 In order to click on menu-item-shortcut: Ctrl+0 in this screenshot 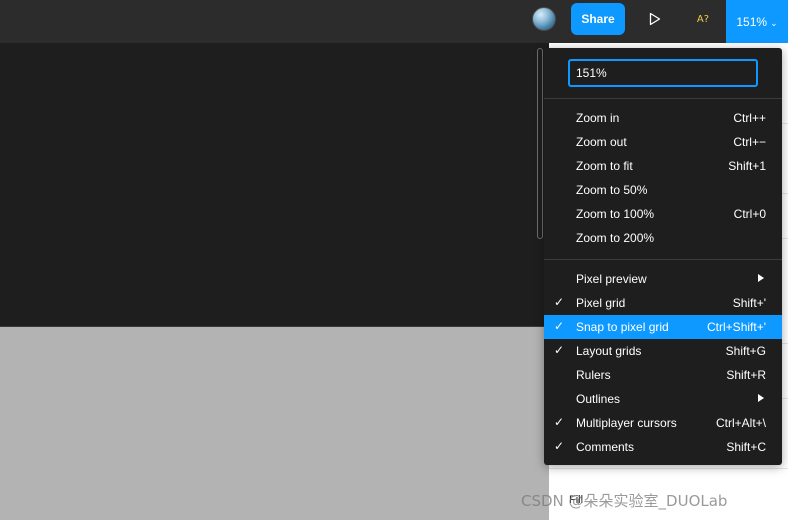, I will do `click(749, 214)`.